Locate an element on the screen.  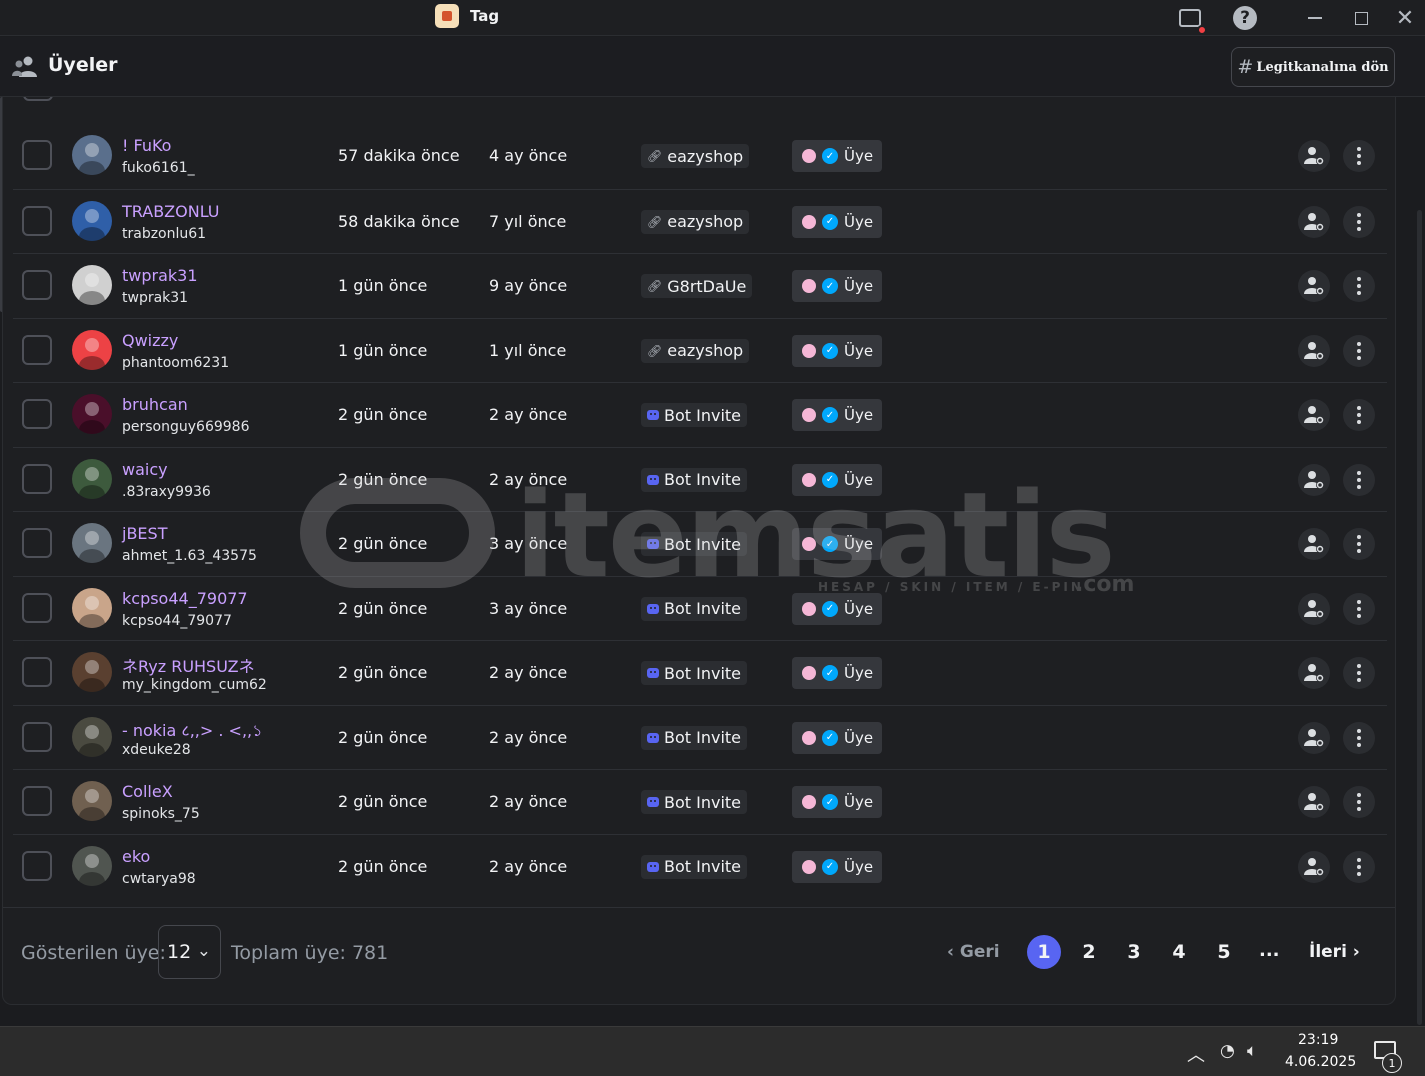
close-icon: ✕ is located at coordinates (1405, 18).